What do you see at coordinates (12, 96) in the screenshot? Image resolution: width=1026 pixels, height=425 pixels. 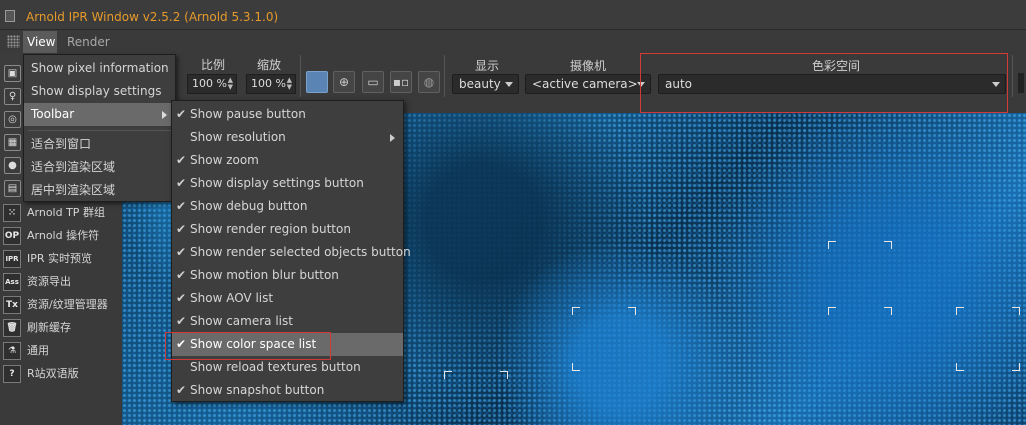 I see `light-bulb-icon: ♀` at bounding box center [12, 96].